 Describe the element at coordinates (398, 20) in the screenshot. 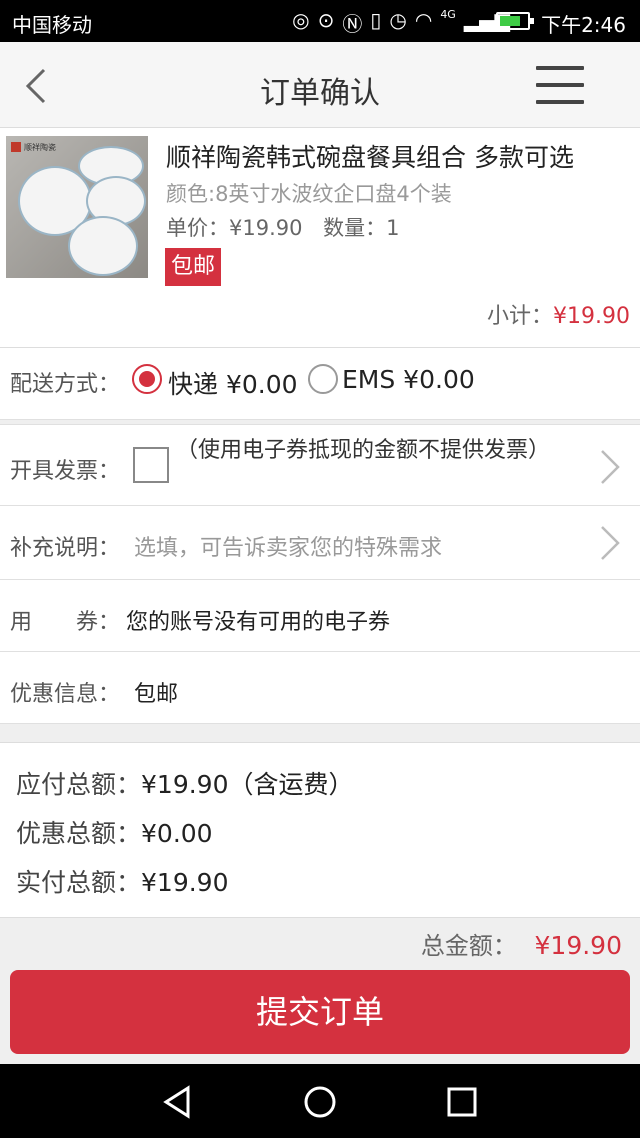

I see `alarm-icon: ◷` at that location.